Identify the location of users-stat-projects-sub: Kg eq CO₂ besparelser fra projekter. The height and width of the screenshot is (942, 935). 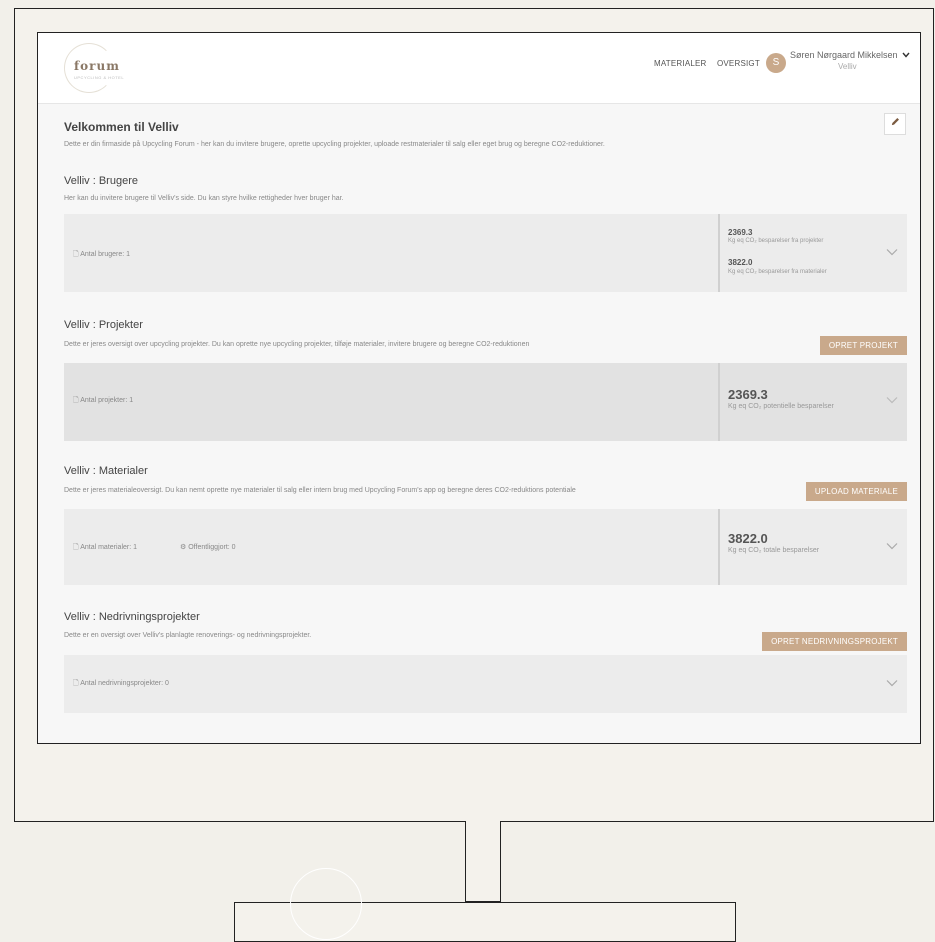
(776, 241).